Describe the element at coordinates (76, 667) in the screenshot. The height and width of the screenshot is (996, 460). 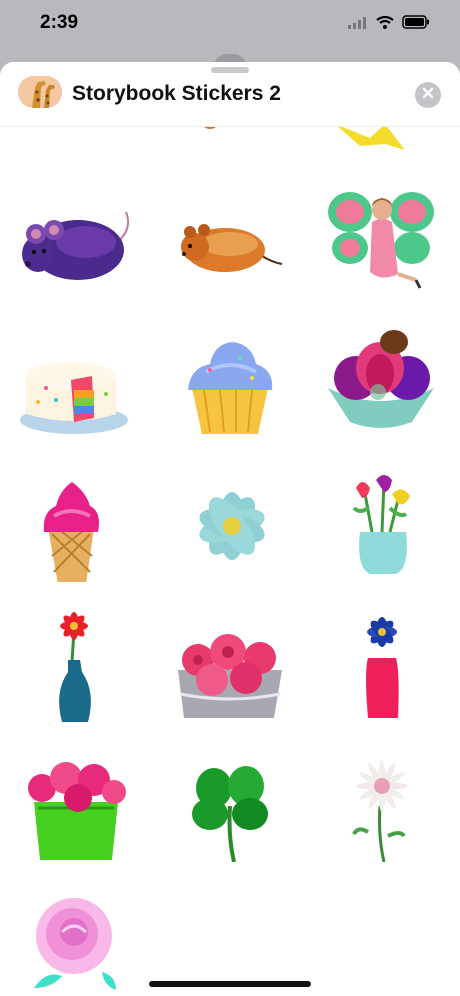
I see `sticker-red-flower-vase` at that location.